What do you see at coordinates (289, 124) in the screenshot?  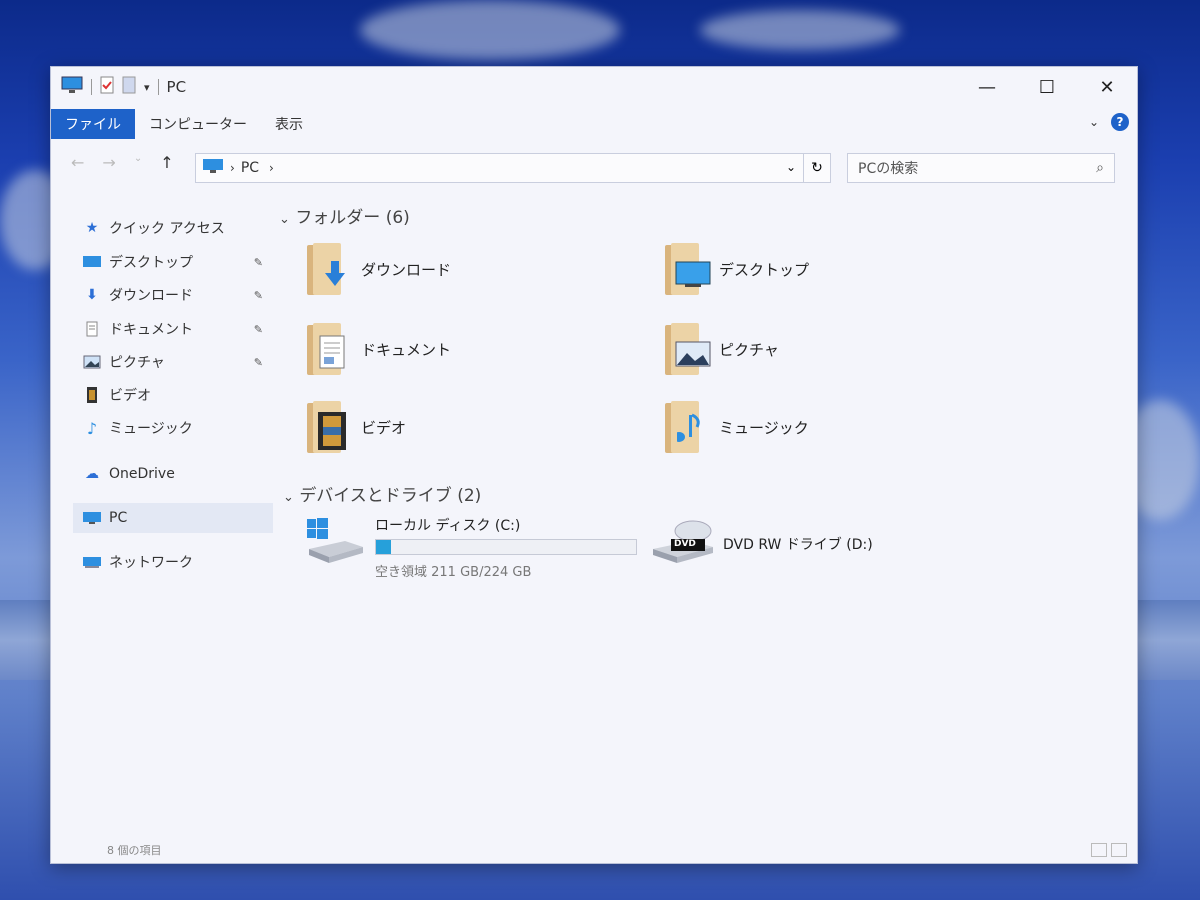 I see `tab-view: 表示` at bounding box center [289, 124].